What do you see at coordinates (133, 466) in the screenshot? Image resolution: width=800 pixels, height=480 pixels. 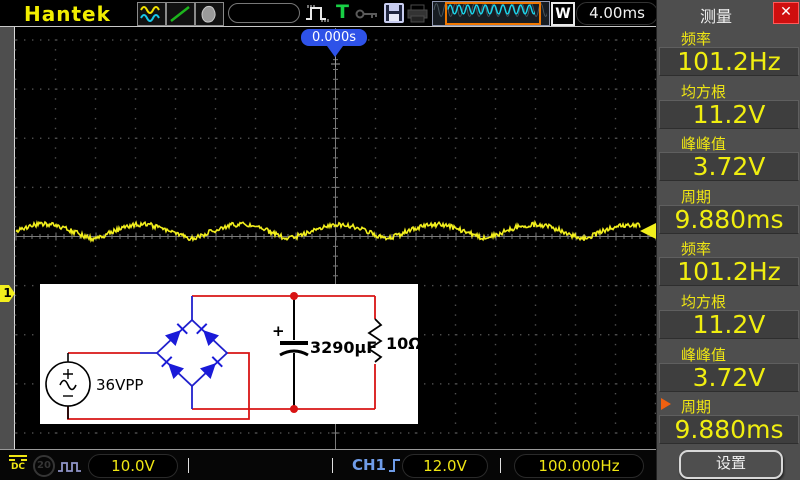 I see `volts-per-div-readout: 10.0V` at bounding box center [133, 466].